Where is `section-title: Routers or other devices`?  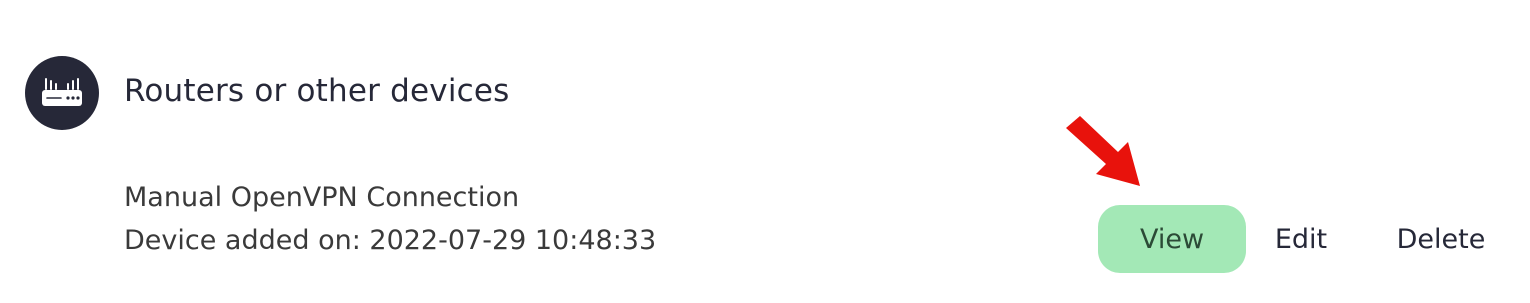
section-title: Routers or other devices is located at coordinates (317, 91).